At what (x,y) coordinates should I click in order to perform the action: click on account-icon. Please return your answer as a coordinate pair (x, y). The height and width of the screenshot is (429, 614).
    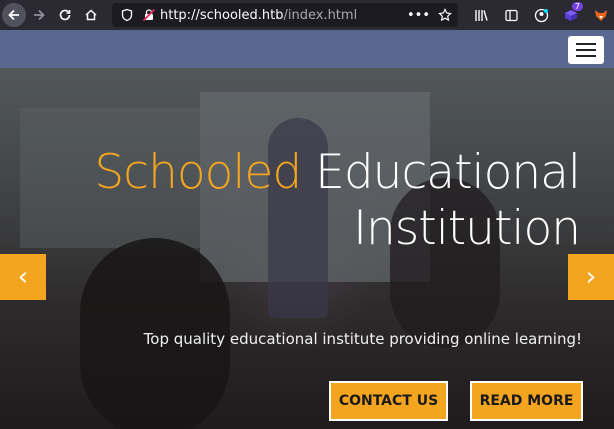
    Looking at the image, I should click on (541, 15).